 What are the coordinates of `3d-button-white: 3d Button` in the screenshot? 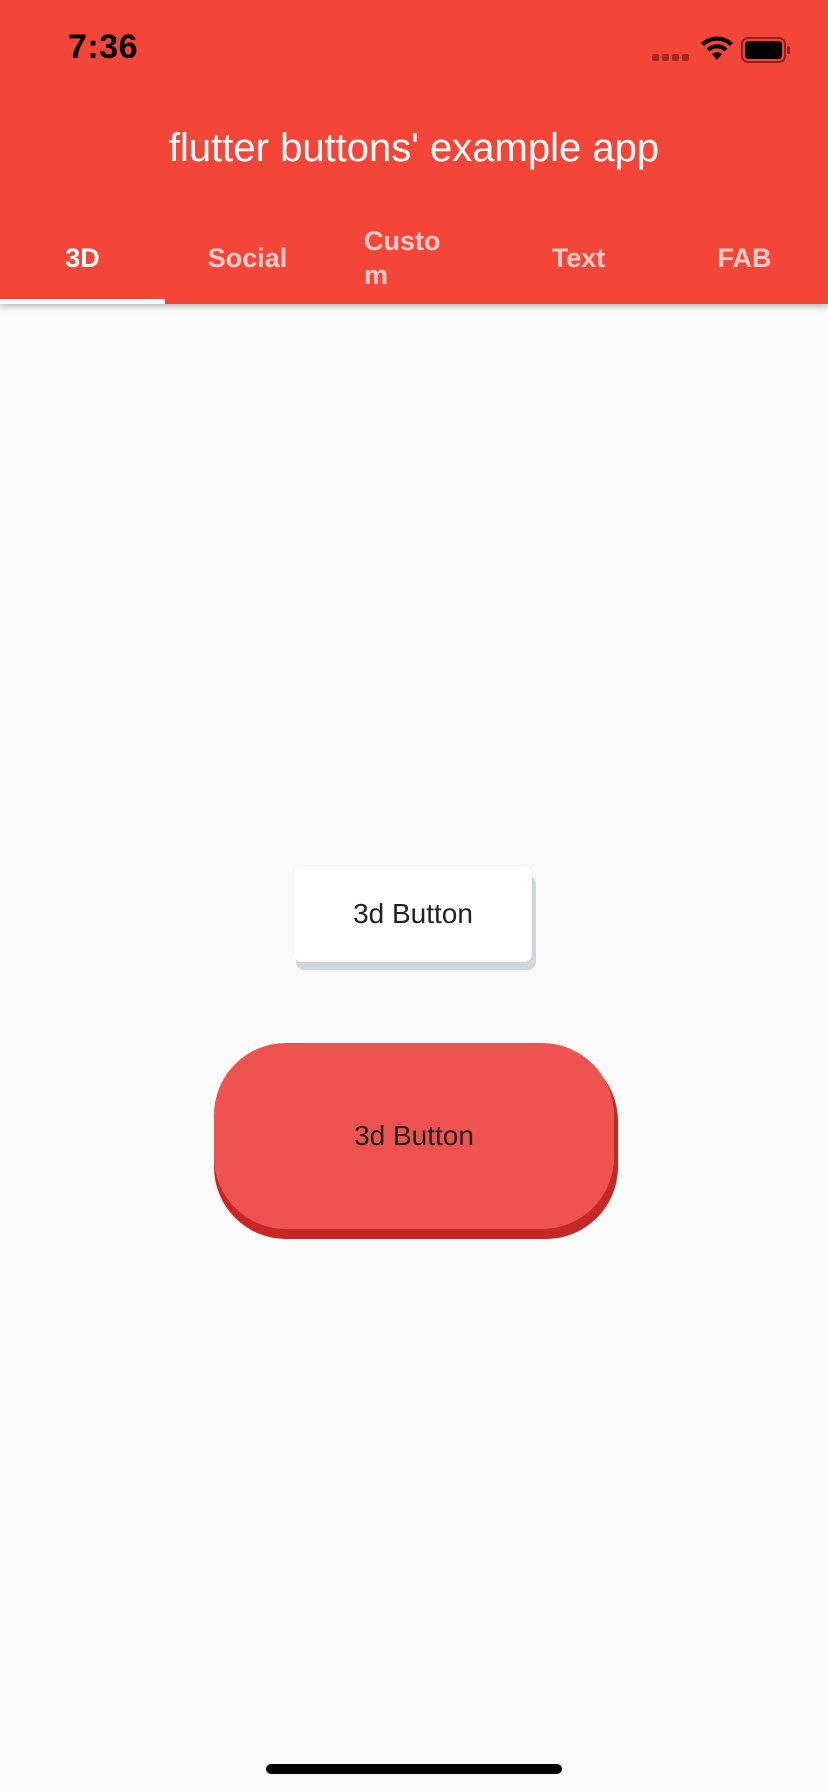 It's located at (415, 918).